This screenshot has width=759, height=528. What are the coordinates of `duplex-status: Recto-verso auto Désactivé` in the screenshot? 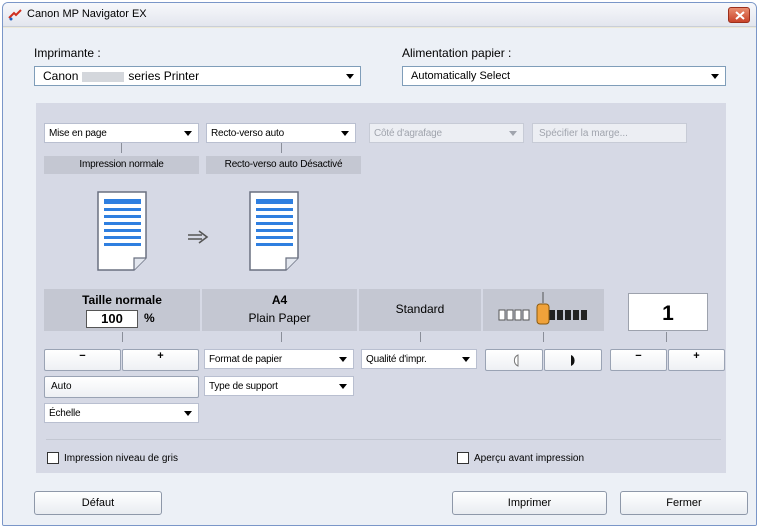 It's located at (283, 165).